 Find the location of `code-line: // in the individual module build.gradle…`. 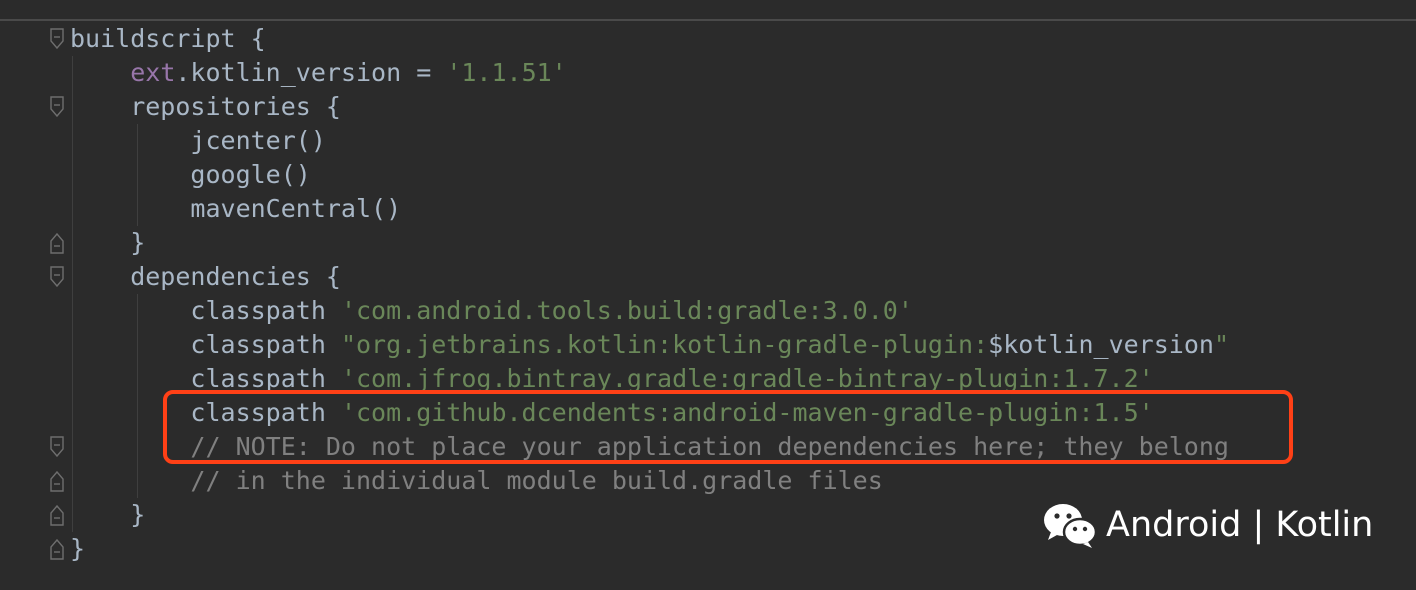

code-line: // in the individual module build.gradle… is located at coordinates (740, 481).